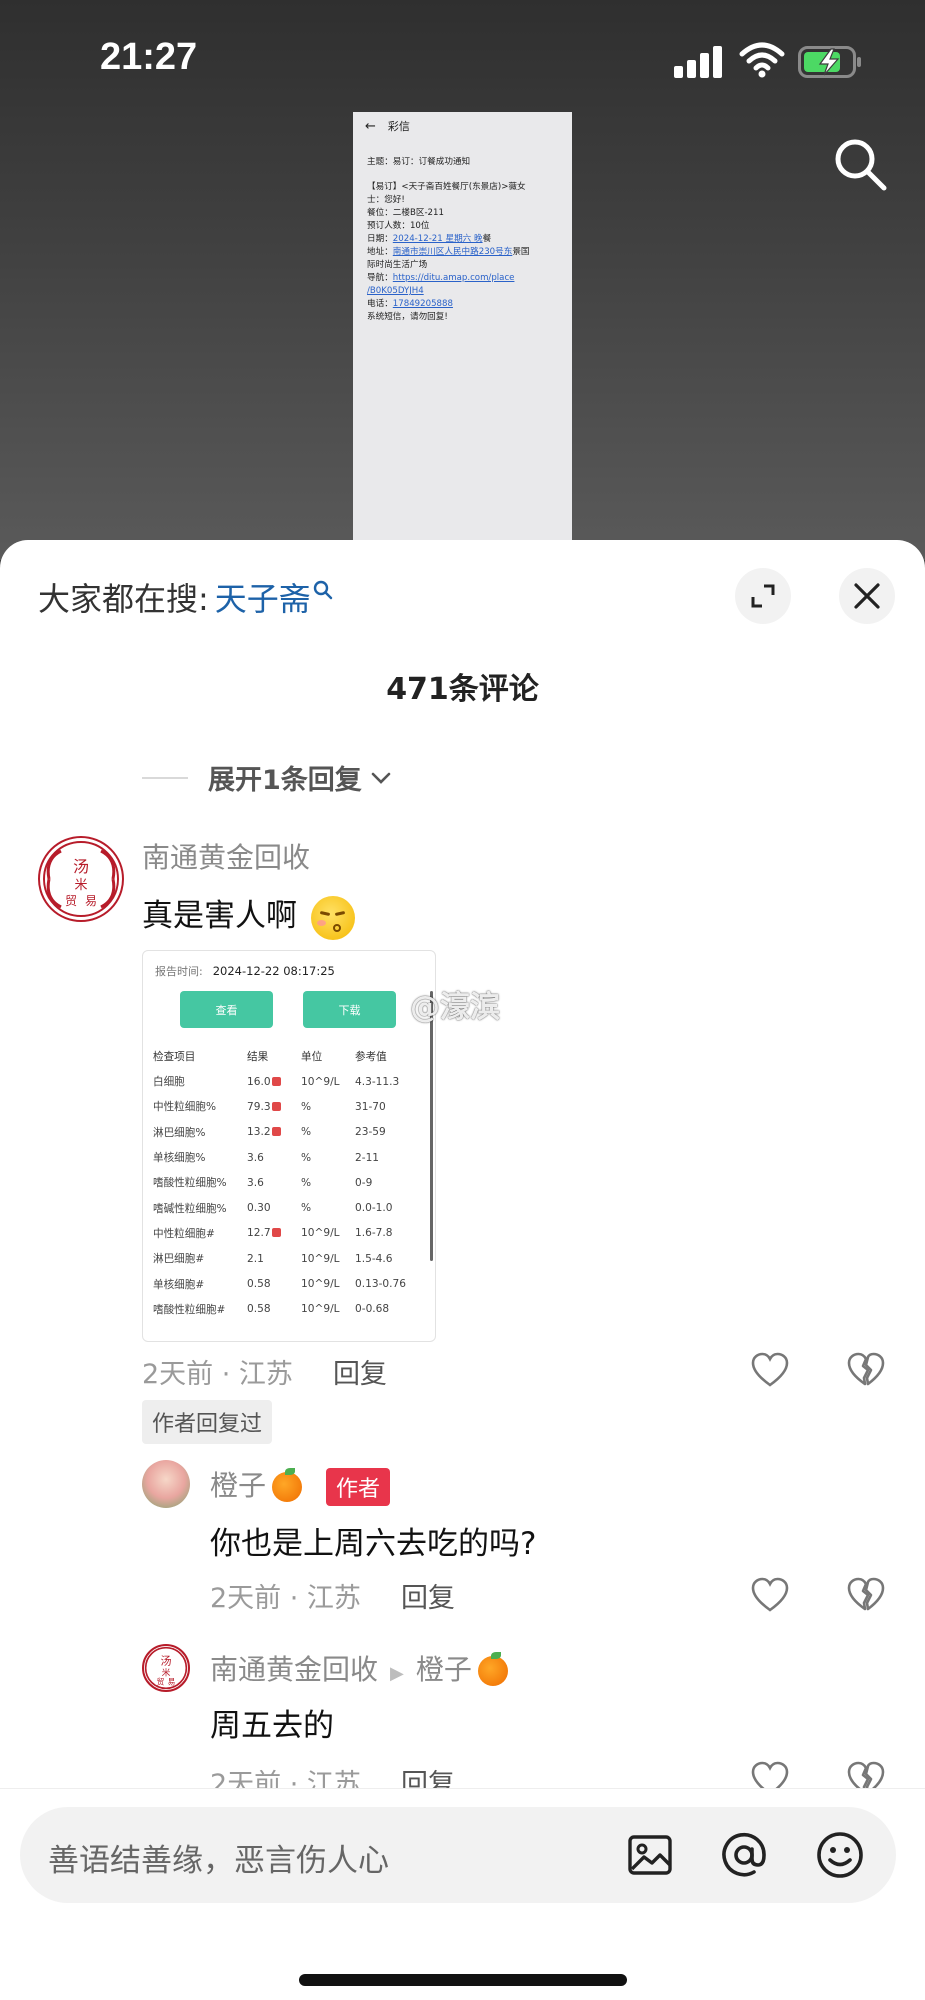 The width and height of the screenshot is (925, 2000). I want to click on comment-text: 真是害人啊, so click(248, 915).